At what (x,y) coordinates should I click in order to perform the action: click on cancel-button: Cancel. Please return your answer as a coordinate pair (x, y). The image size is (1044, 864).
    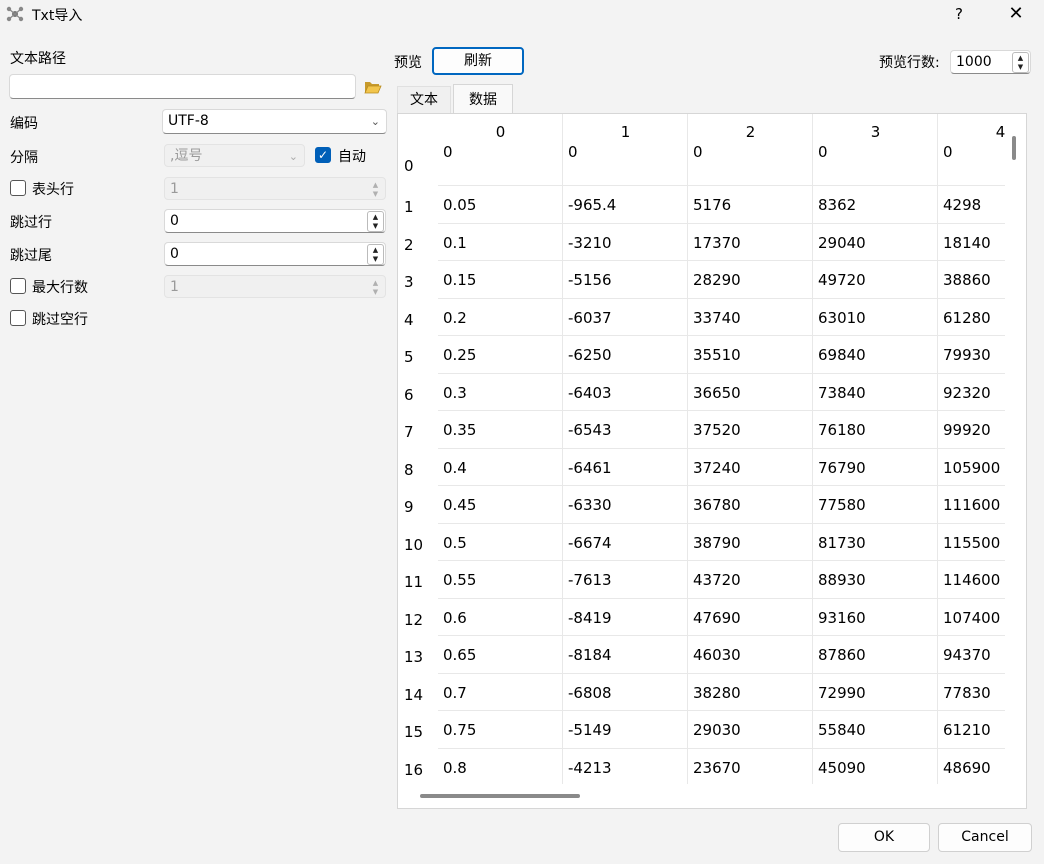
    Looking at the image, I should click on (985, 837).